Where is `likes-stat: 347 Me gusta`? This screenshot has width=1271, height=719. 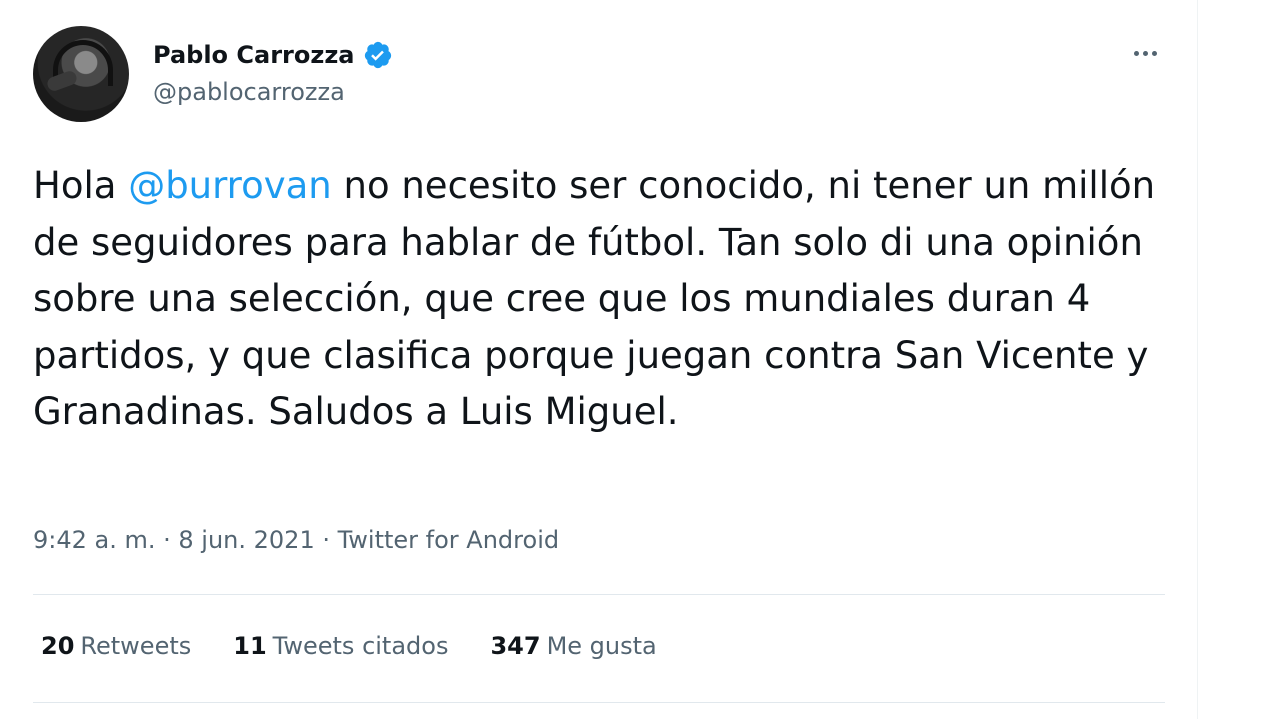
likes-stat: 347 Me gusta is located at coordinates (573, 646).